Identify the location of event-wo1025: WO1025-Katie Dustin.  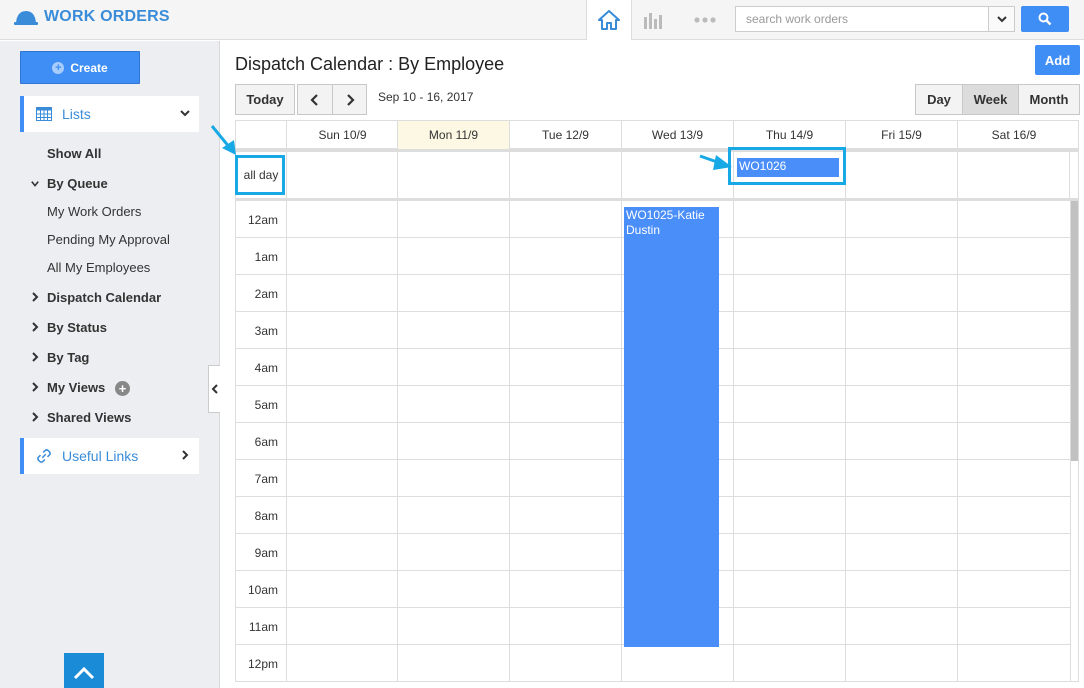
(671, 427).